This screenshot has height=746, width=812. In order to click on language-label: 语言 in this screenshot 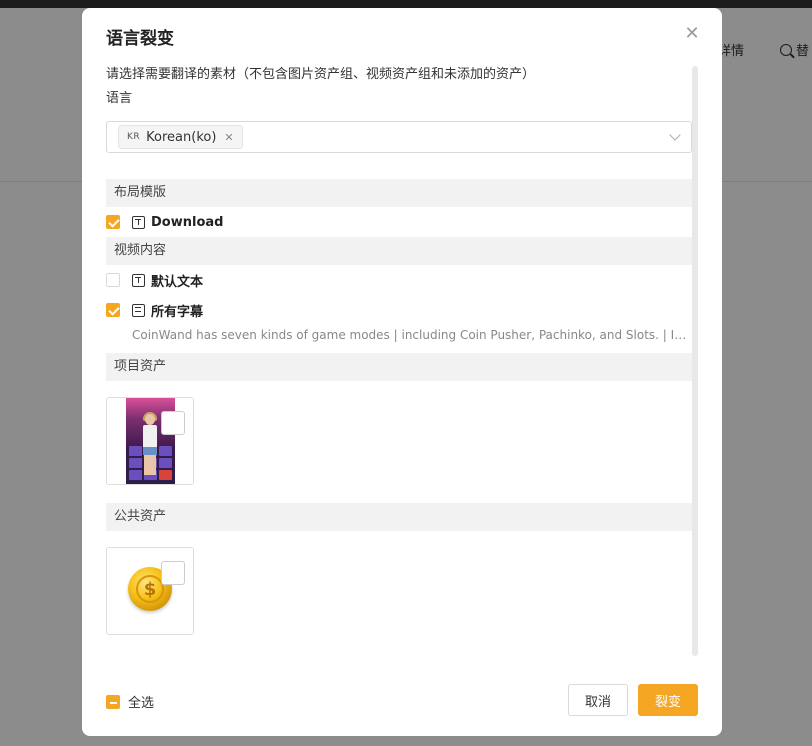, I will do `click(119, 98)`.